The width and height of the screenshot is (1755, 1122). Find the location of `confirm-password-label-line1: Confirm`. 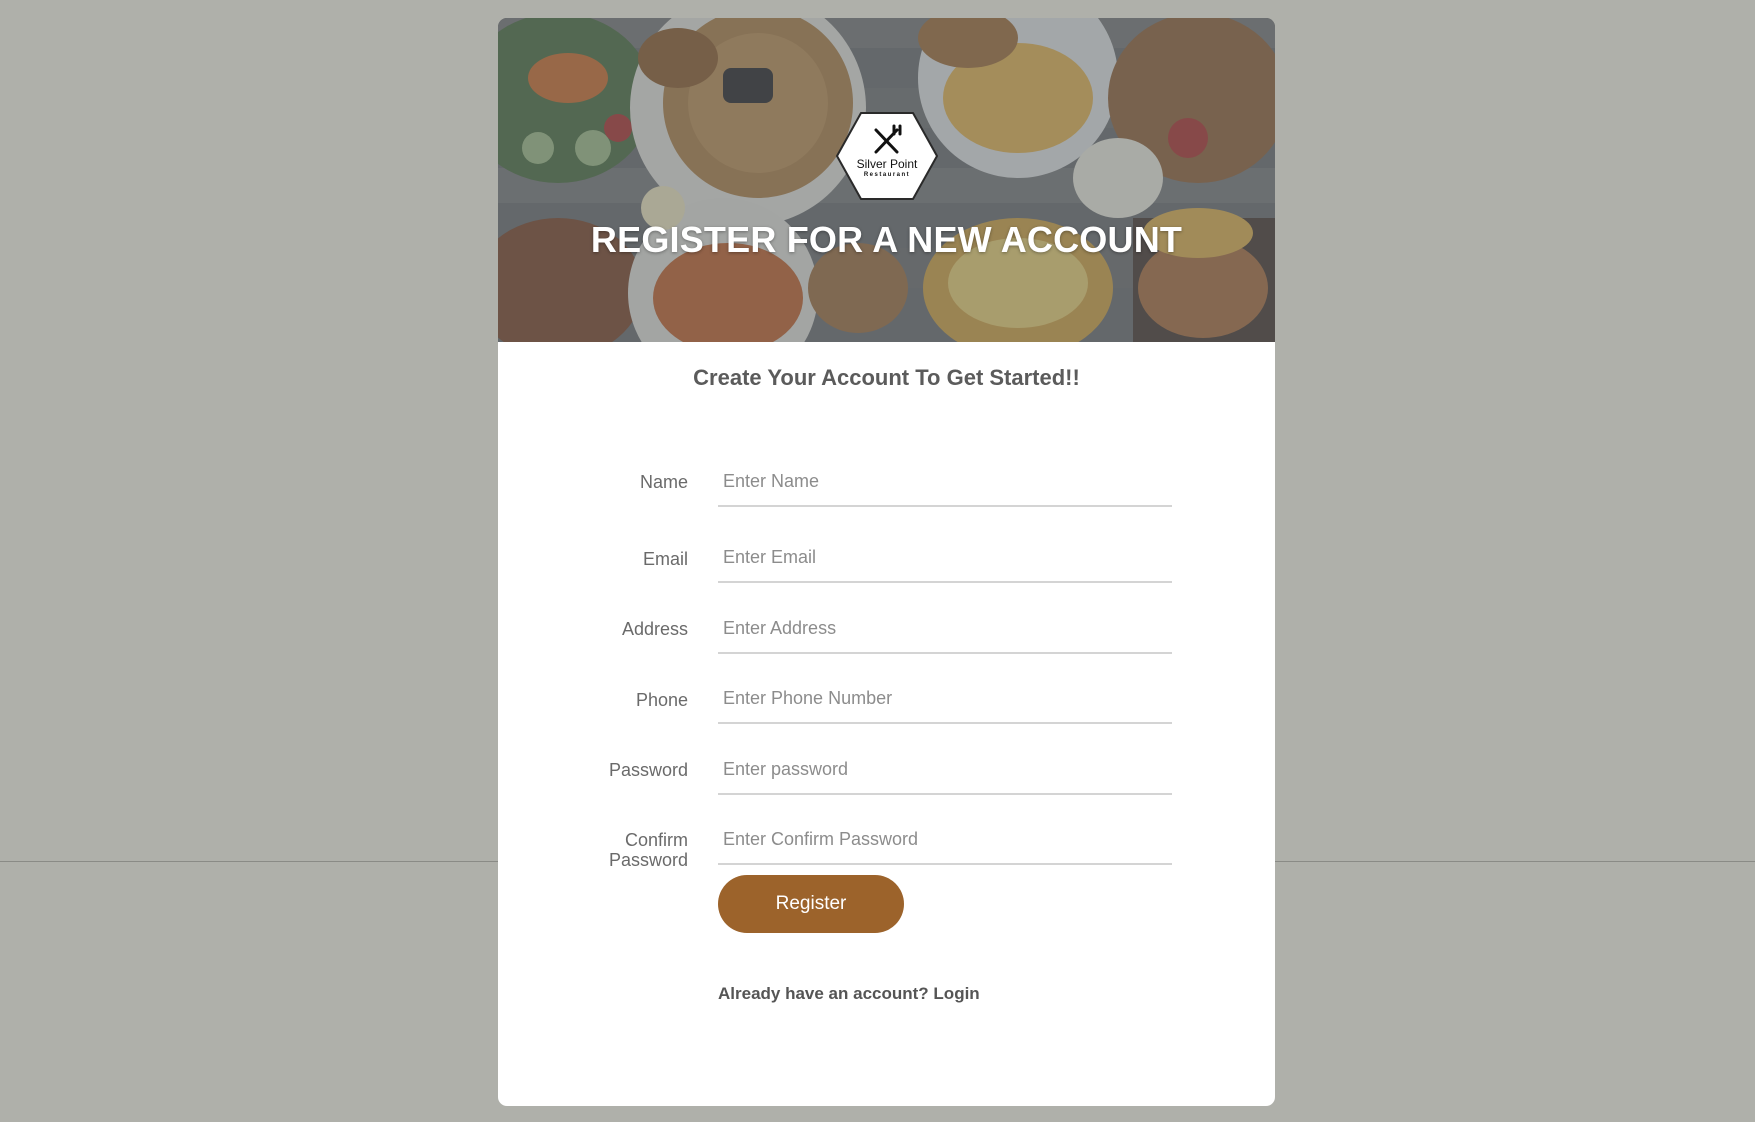

confirm-password-label-line1: Confirm is located at coordinates (656, 840).